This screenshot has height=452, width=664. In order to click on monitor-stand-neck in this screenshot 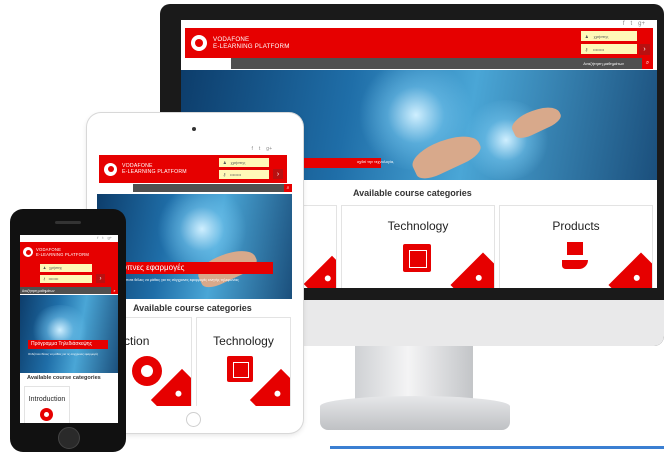, I will do `click(414, 374)`.